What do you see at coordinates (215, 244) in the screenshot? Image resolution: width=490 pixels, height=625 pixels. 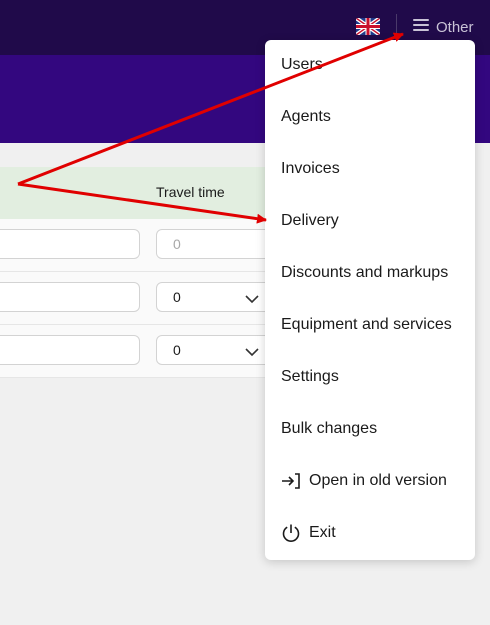 I see `travel-time-input: 0` at bounding box center [215, 244].